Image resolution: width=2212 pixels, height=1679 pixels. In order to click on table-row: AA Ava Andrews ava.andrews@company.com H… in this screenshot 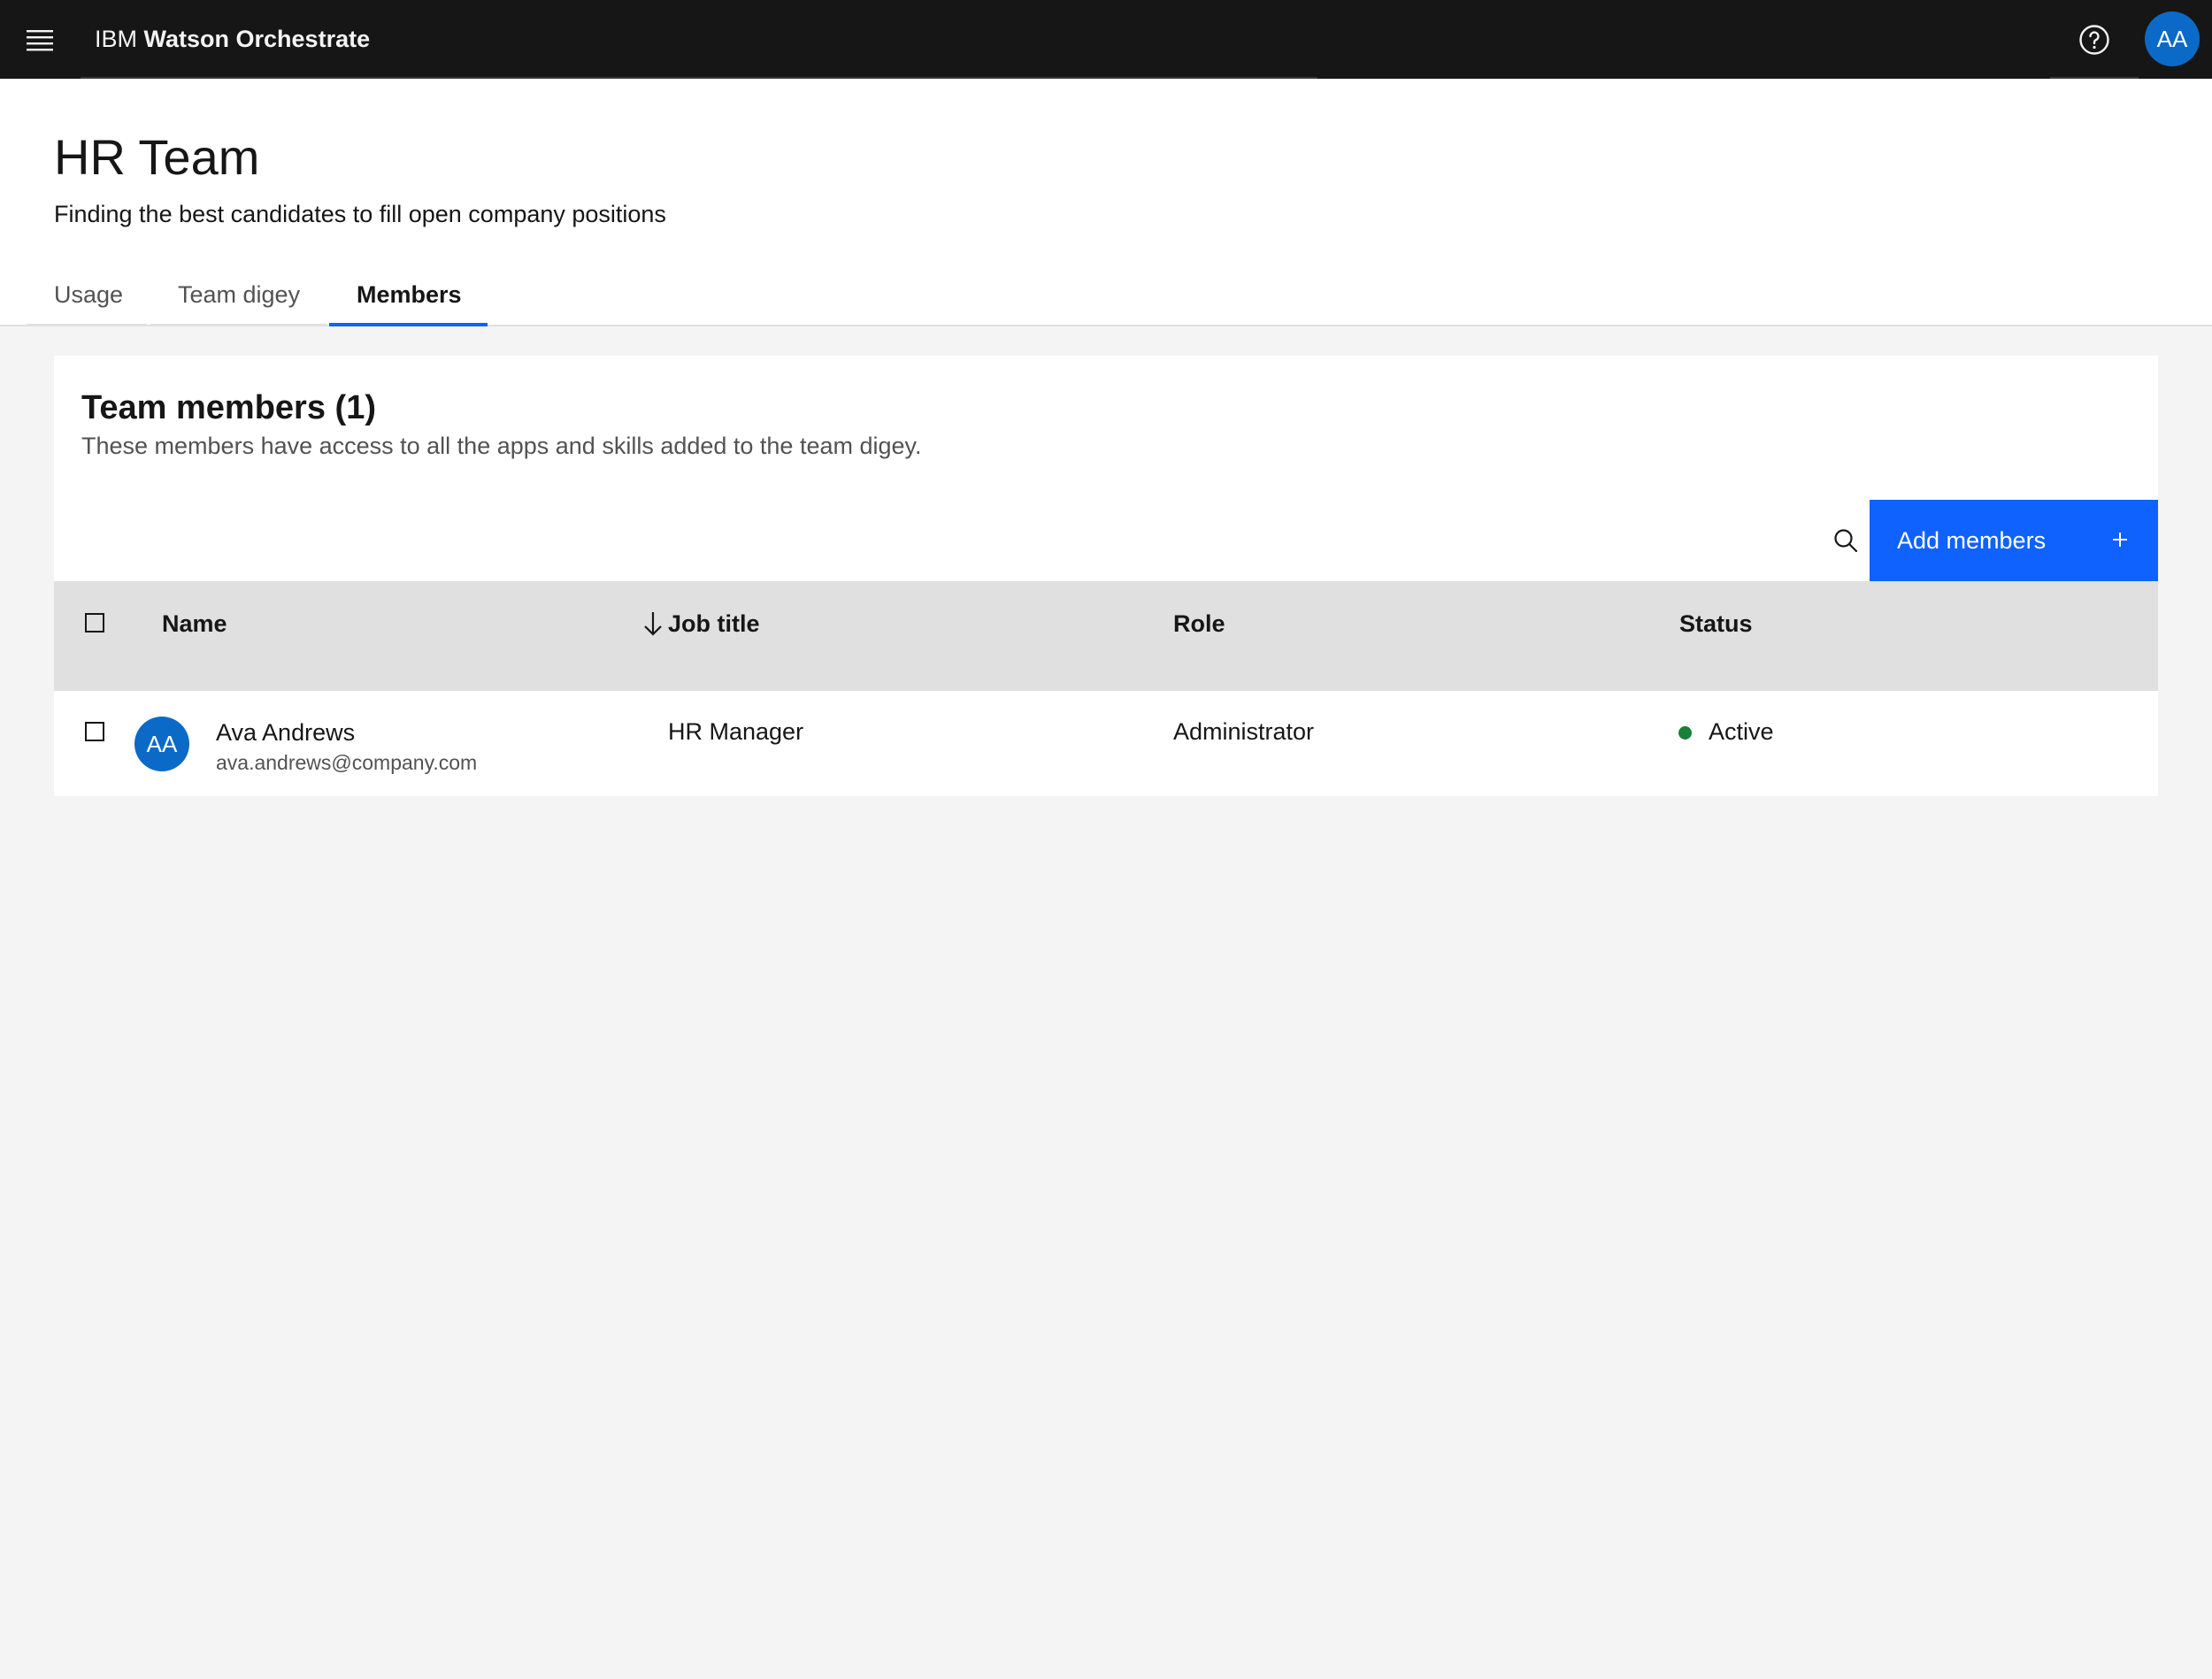, I will do `click(1106, 743)`.